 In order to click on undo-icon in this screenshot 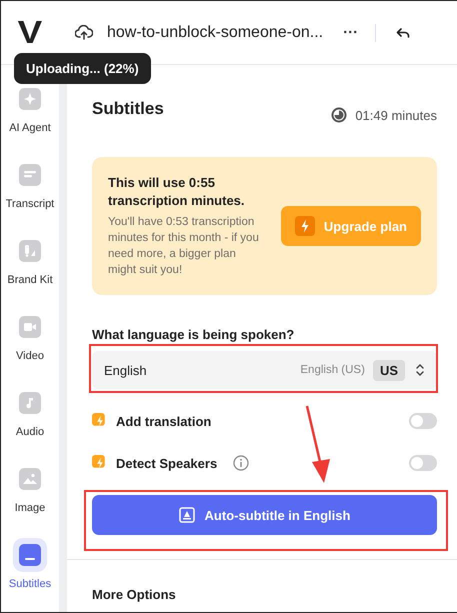, I will do `click(403, 32)`.